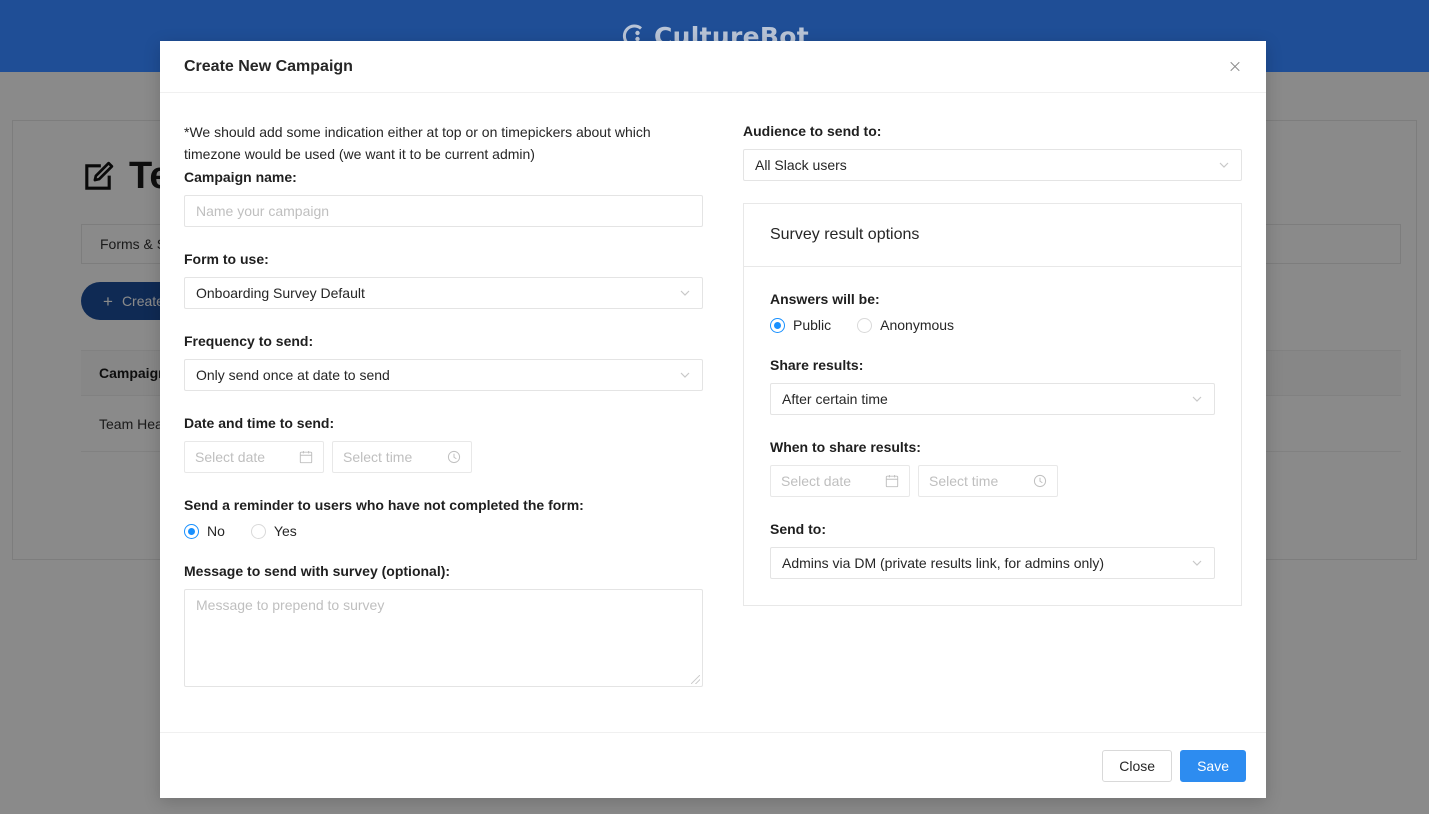 The image size is (1429, 814). What do you see at coordinates (259, 423) in the screenshot?
I see `date-and-time-label: Date and time to send:` at bounding box center [259, 423].